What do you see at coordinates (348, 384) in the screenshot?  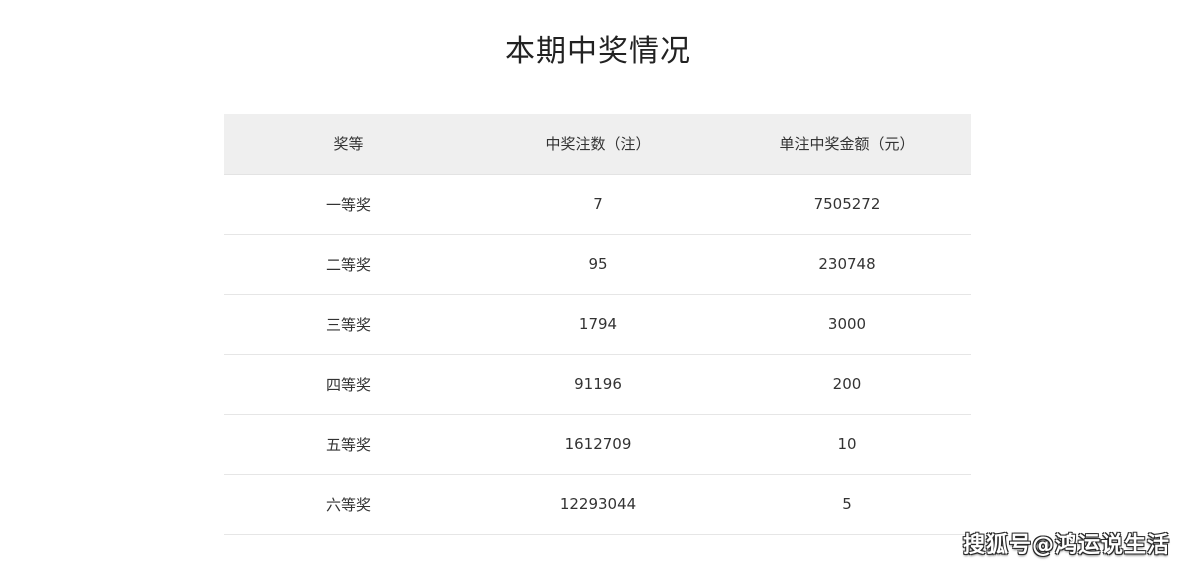 I see `cell-prize-level: 四等奖` at bounding box center [348, 384].